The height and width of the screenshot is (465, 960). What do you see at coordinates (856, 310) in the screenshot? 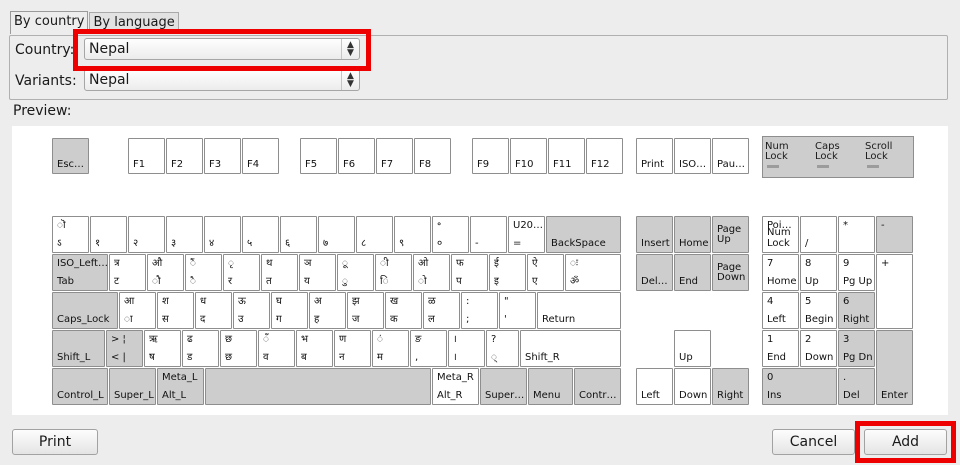
I see `keyboard-key: 6 Right` at bounding box center [856, 310].